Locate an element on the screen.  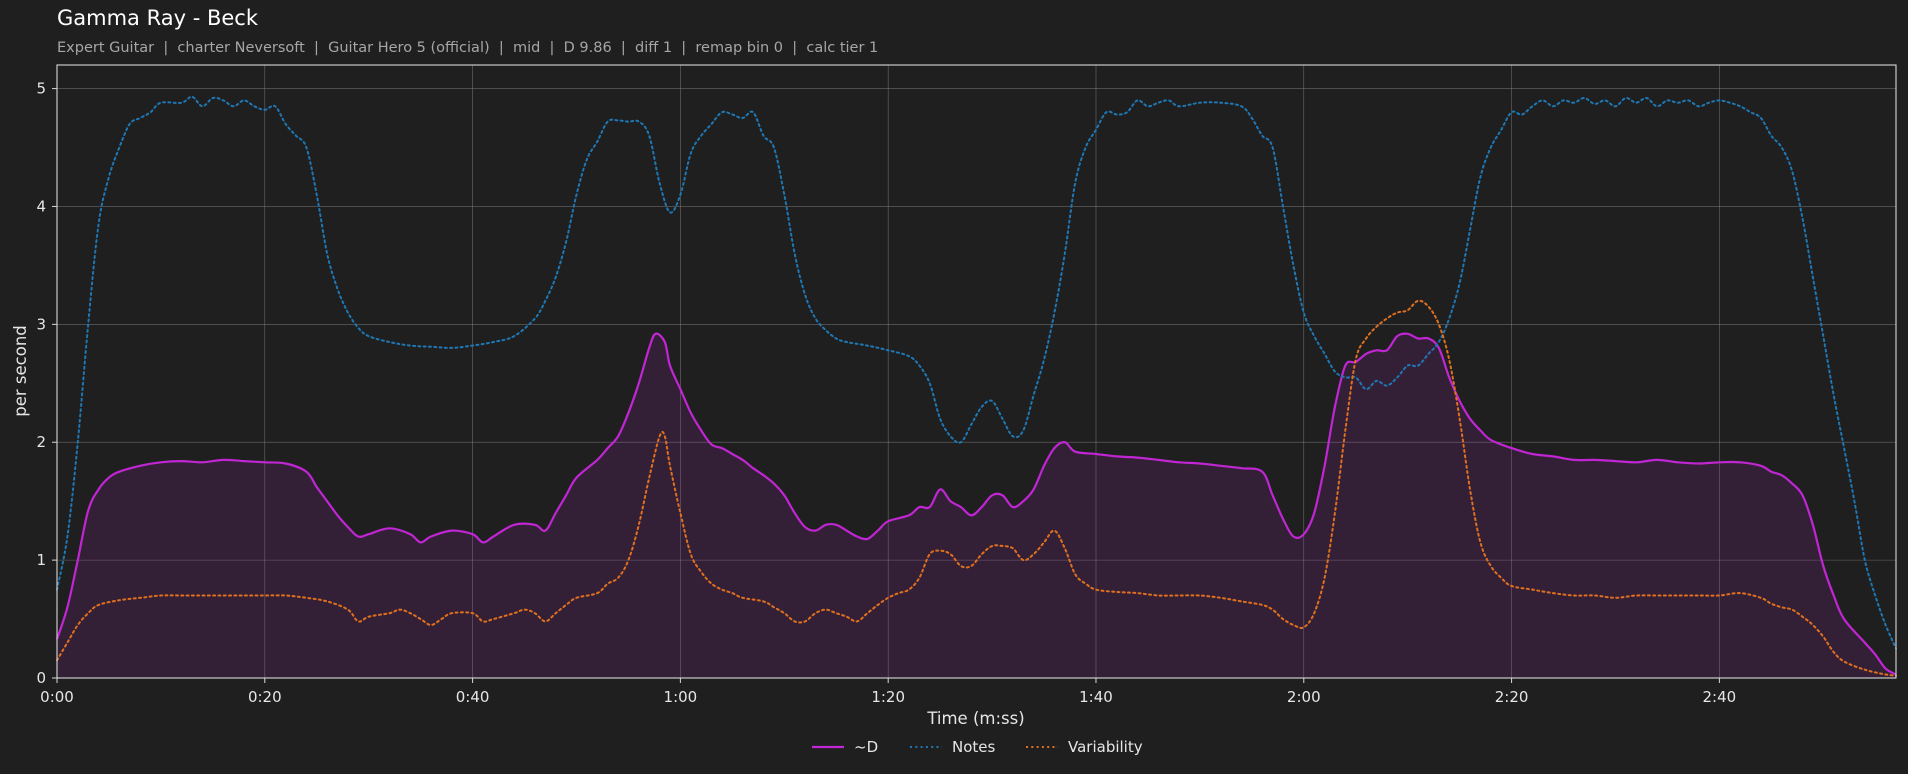
x-tick-label: 0:00 is located at coordinates (57, 697).